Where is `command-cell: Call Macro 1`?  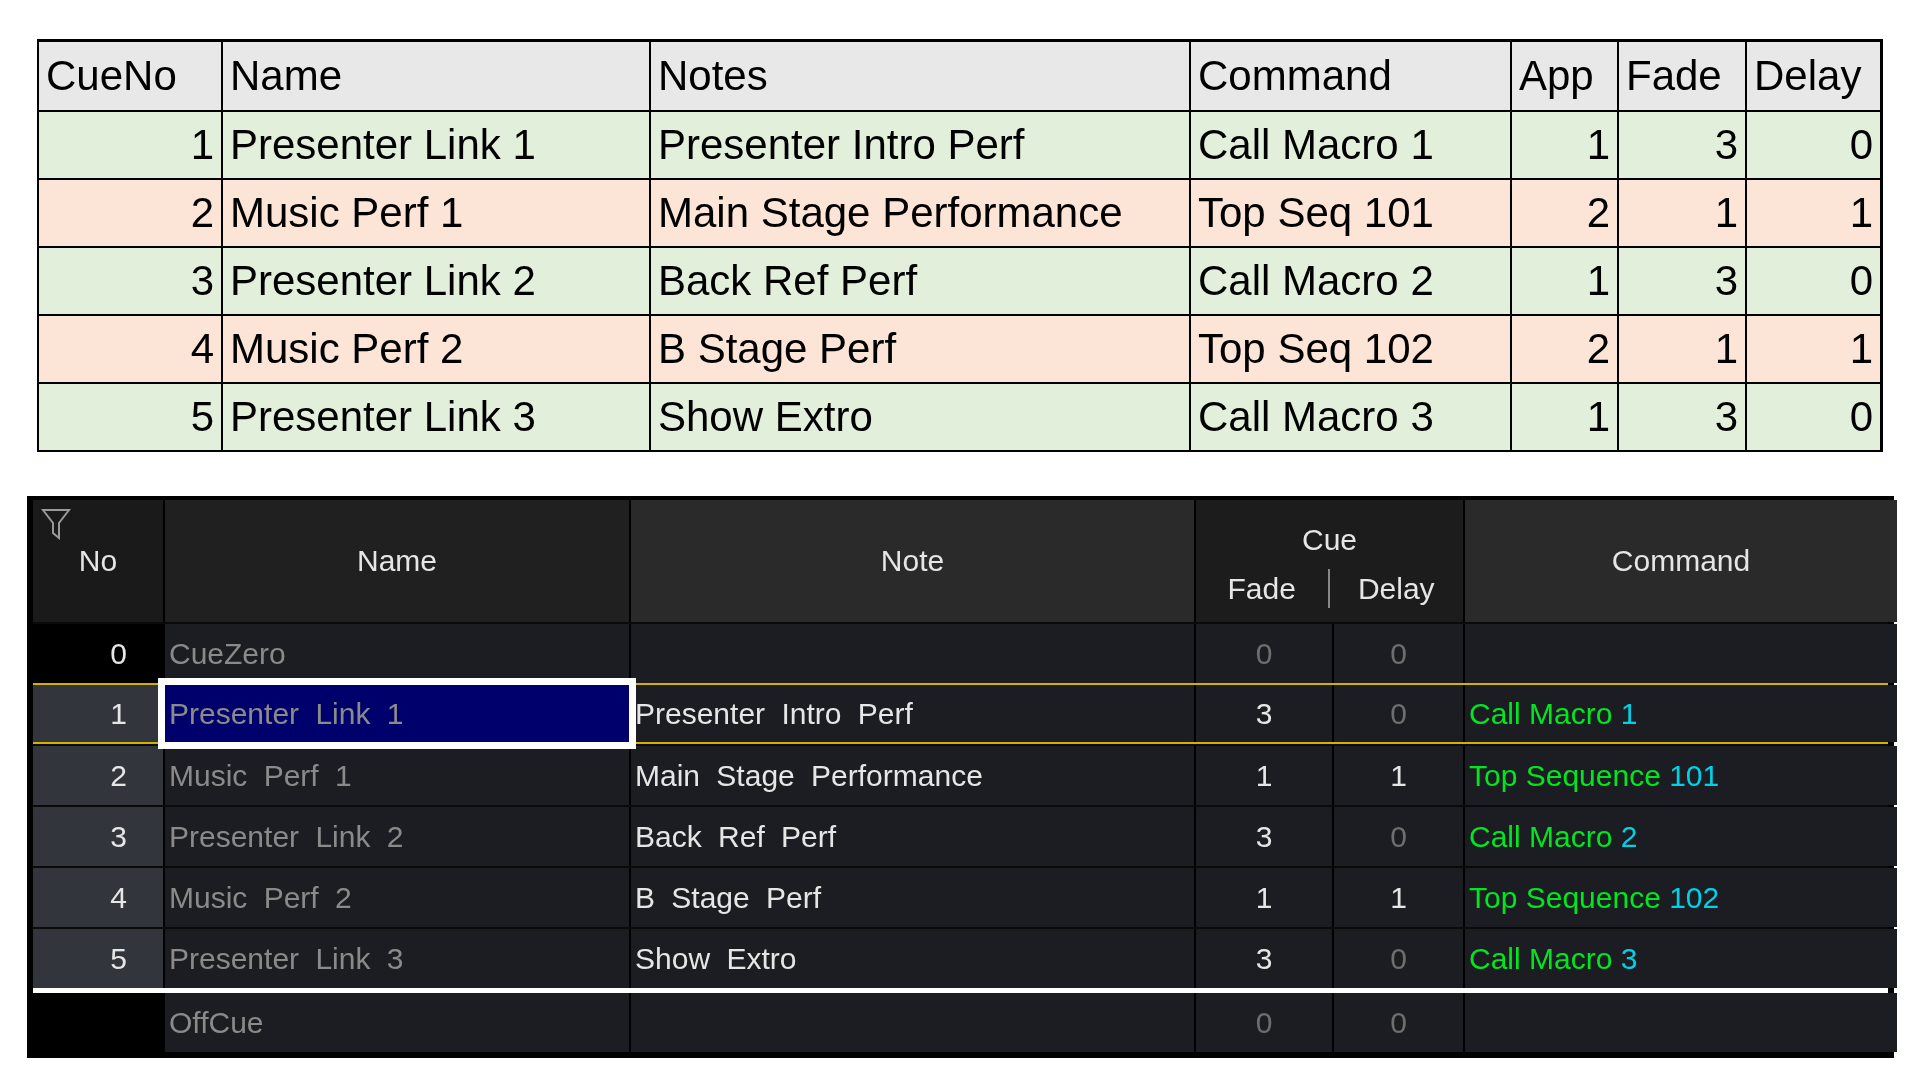 command-cell: Call Macro 1 is located at coordinates (1681, 713).